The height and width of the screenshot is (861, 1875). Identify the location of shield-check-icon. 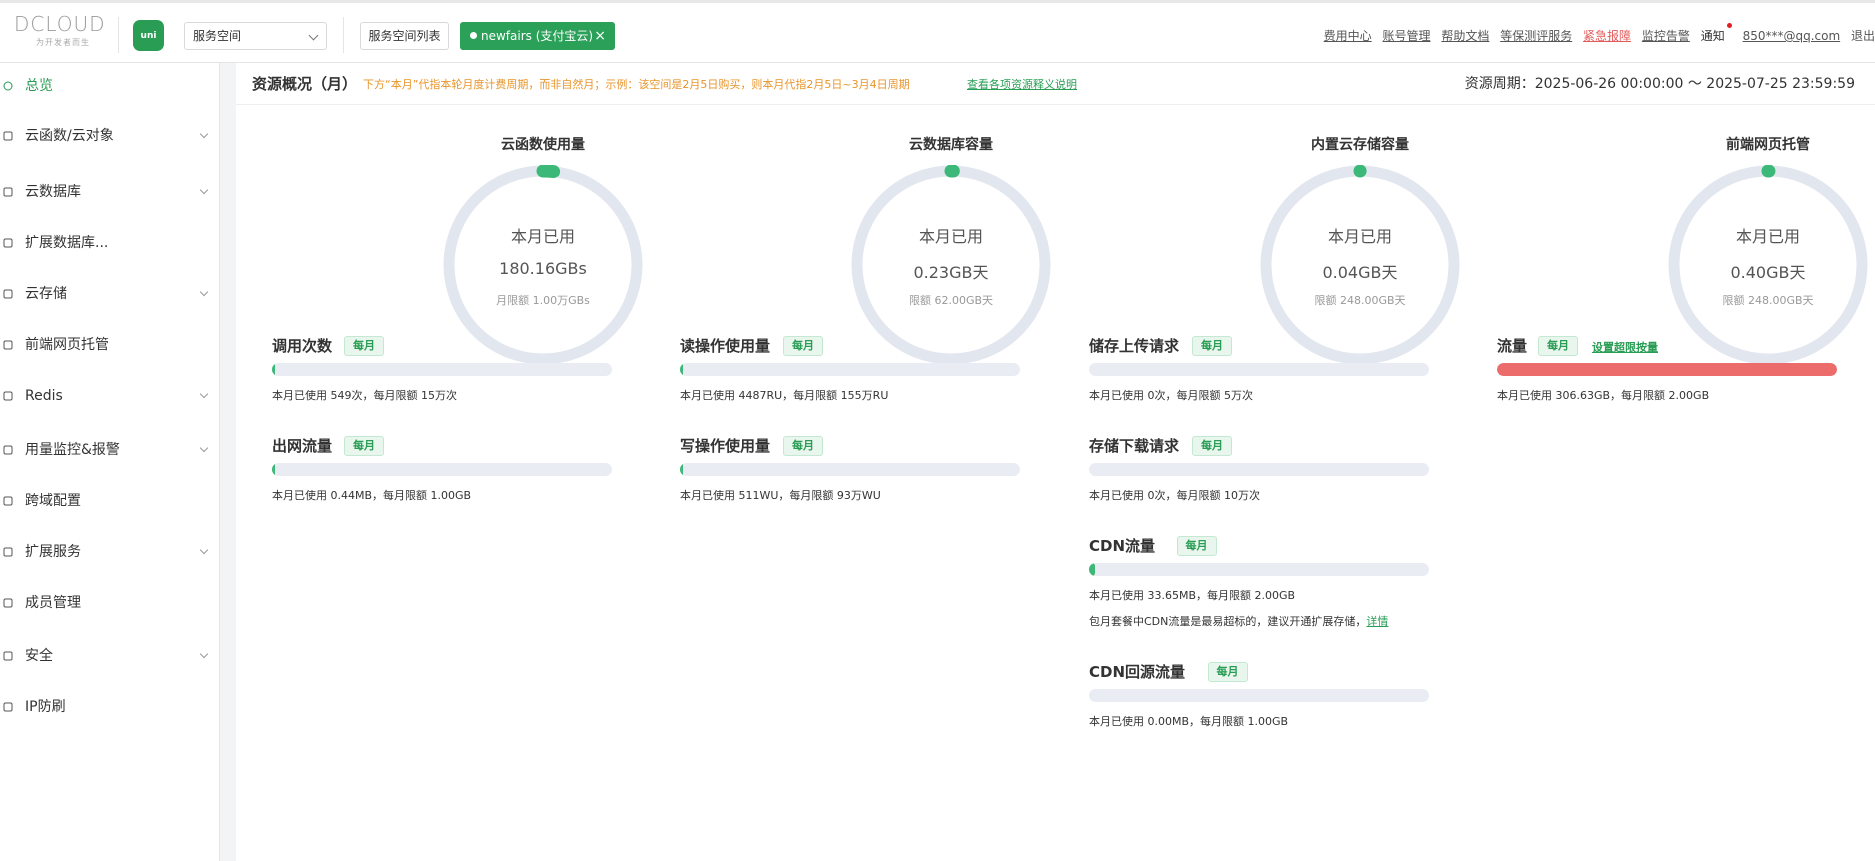
(8, 707).